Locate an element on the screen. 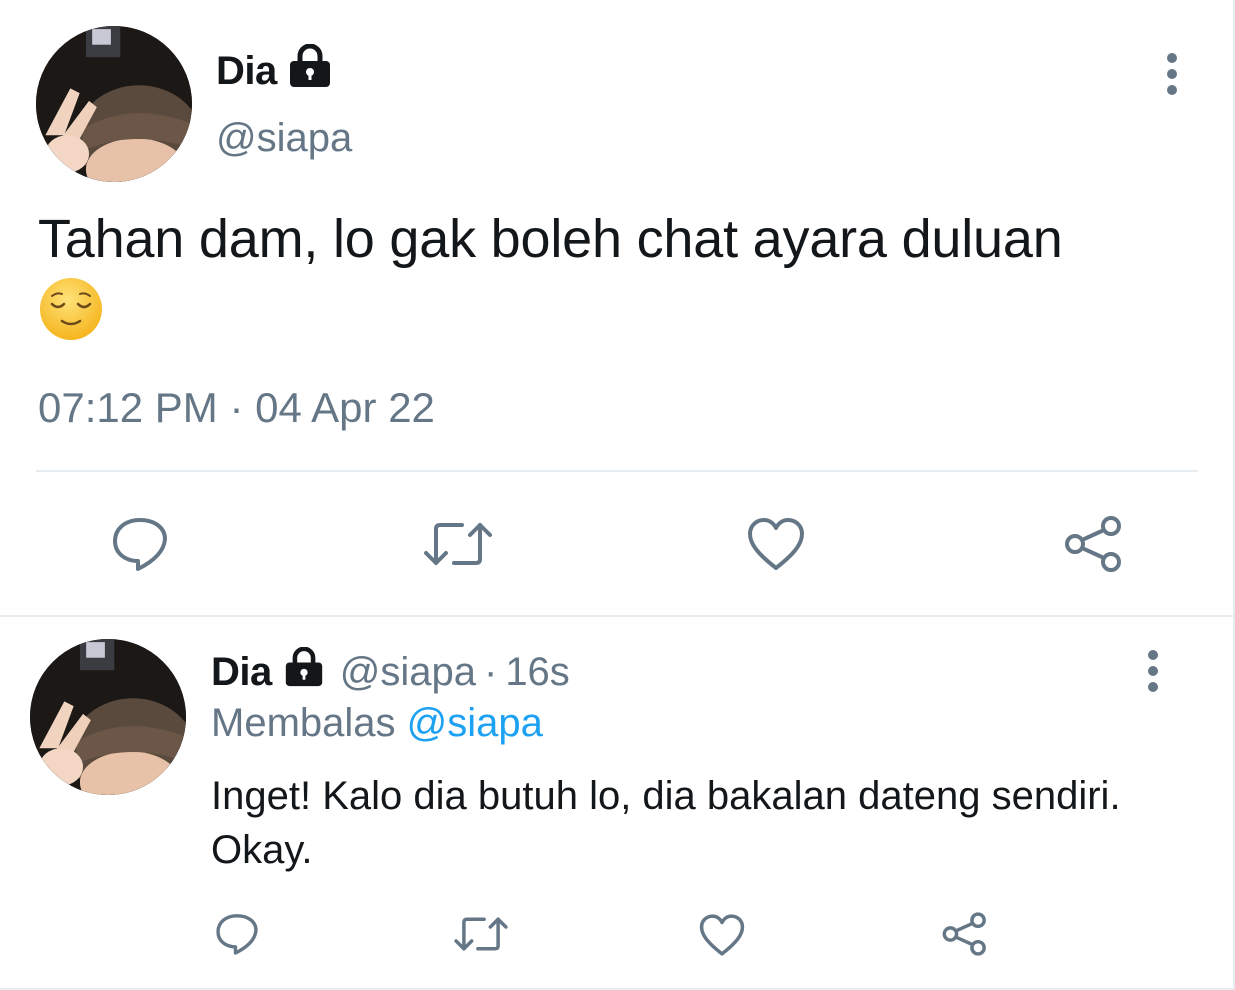  display-name-text: Dia is located at coordinates (246, 70).